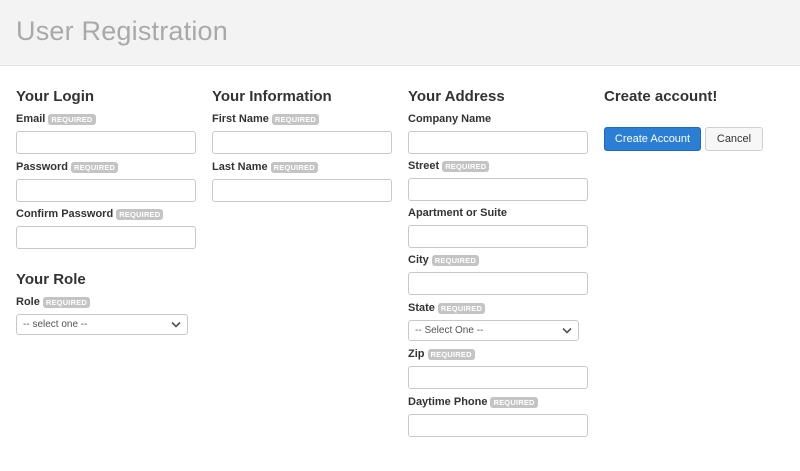  What do you see at coordinates (448, 402) in the screenshot?
I see `phone-label: Daytime Phone` at bounding box center [448, 402].